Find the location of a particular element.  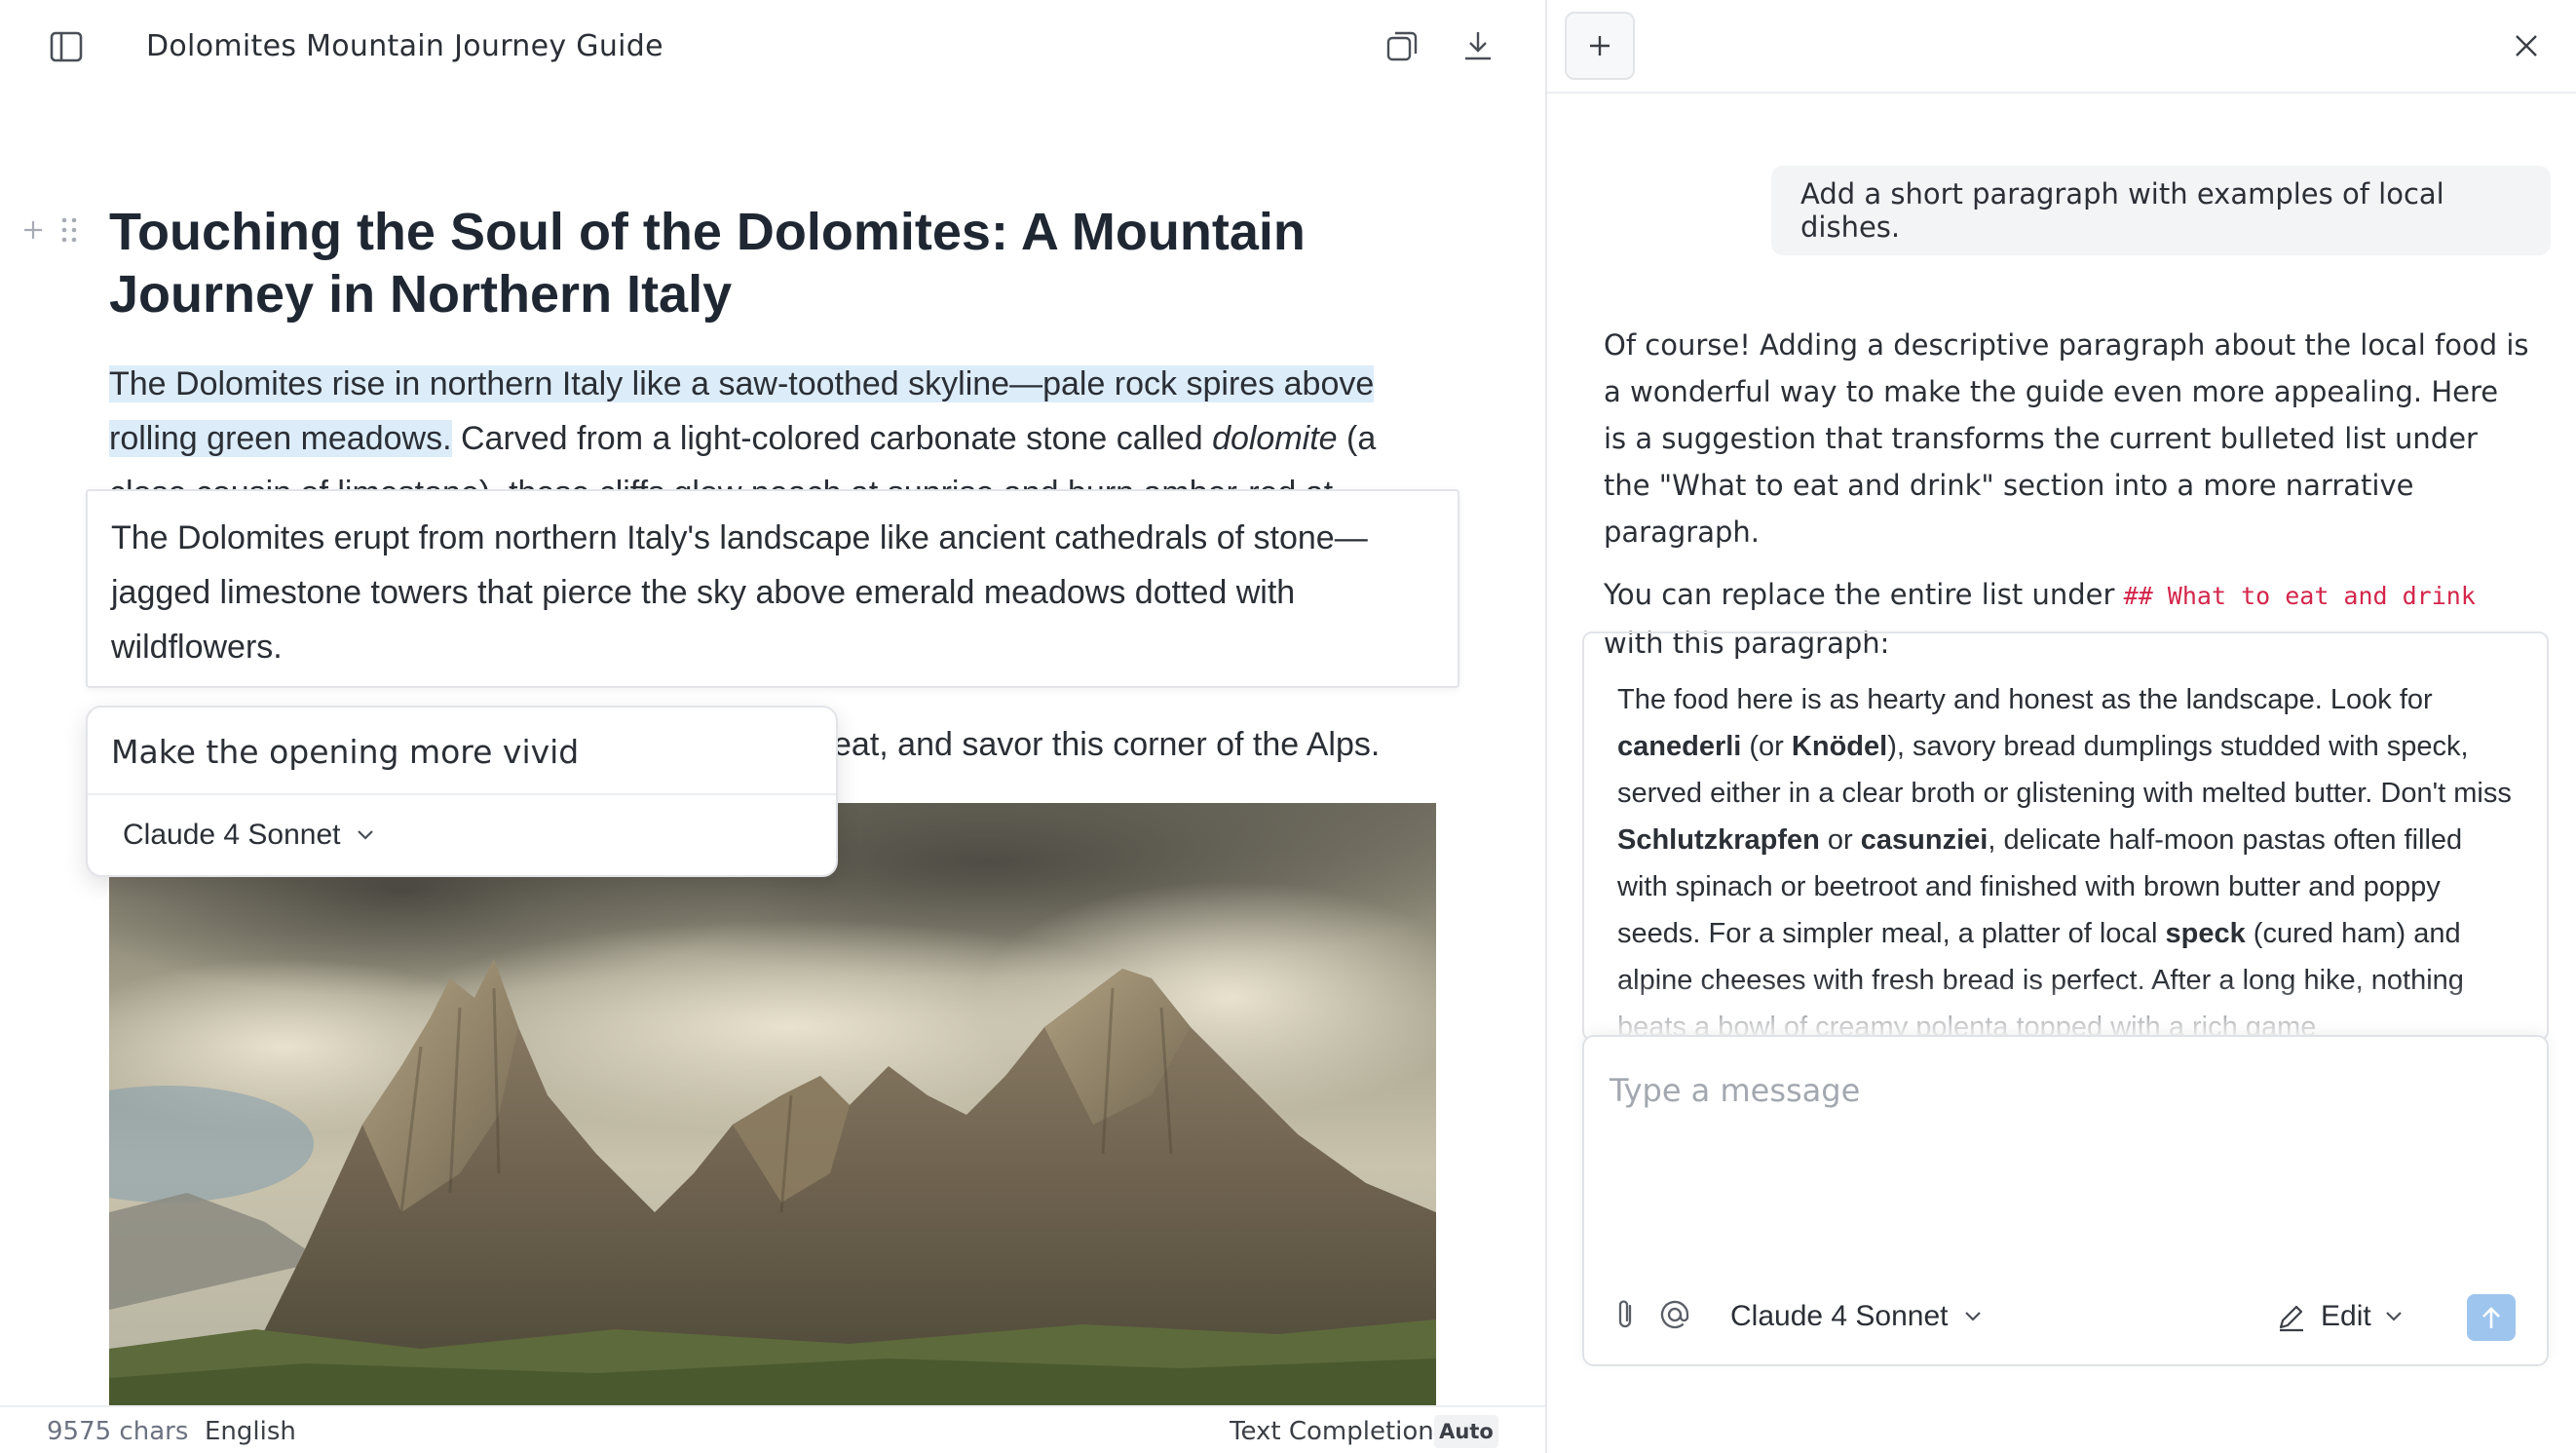

message-input: Type a message is located at coordinates (1735, 1090).